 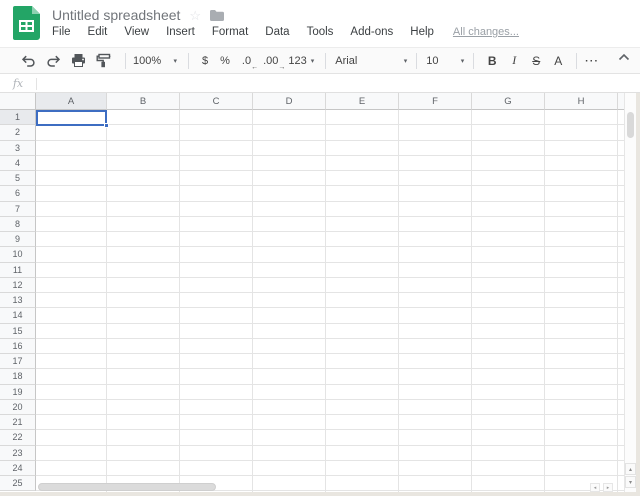 What do you see at coordinates (320, 32) in the screenshot?
I see `menu-tools: Tools` at bounding box center [320, 32].